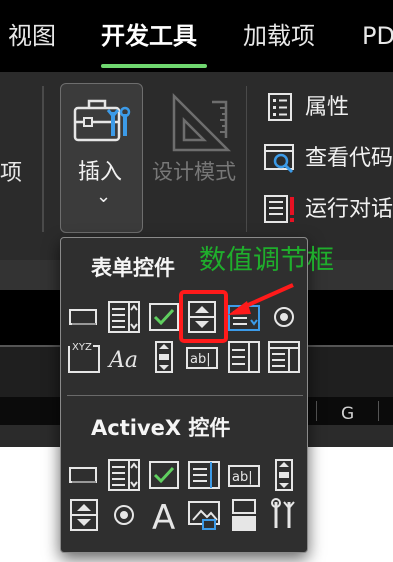 This screenshot has height=562, width=393. I want to click on run-dialog-icon, so click(279, 209).